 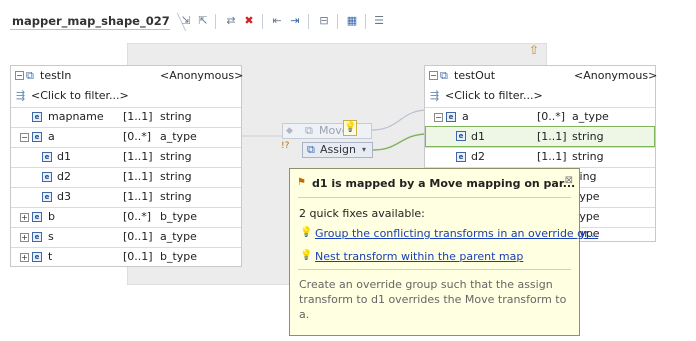 I want to click on input-filter: ⇶ <Click to filter...>, so click(x=126, y=96).